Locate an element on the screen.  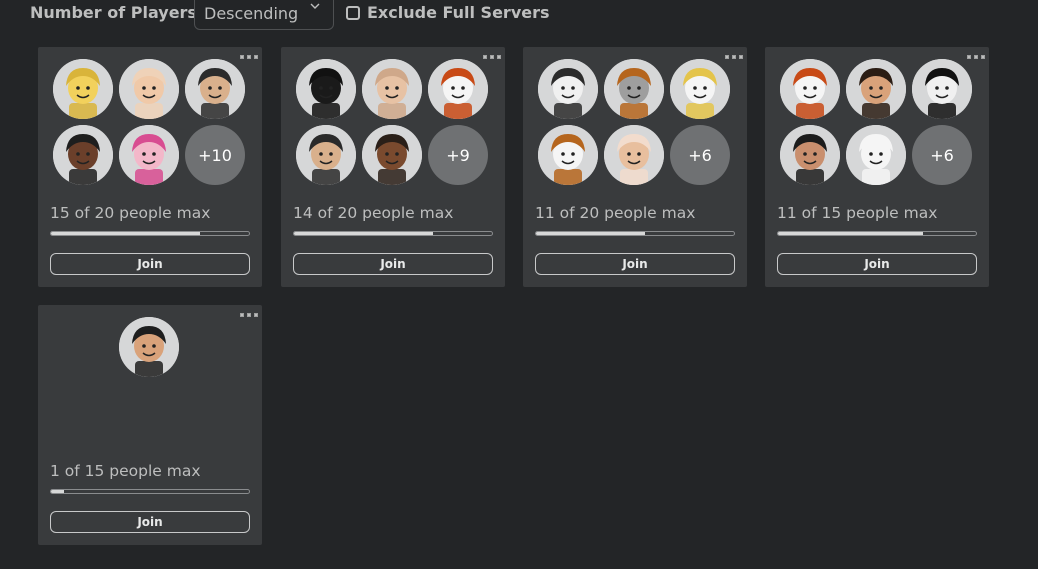
server-capacity-text: 15 of 20 people max is located at coordinates (130, 213).